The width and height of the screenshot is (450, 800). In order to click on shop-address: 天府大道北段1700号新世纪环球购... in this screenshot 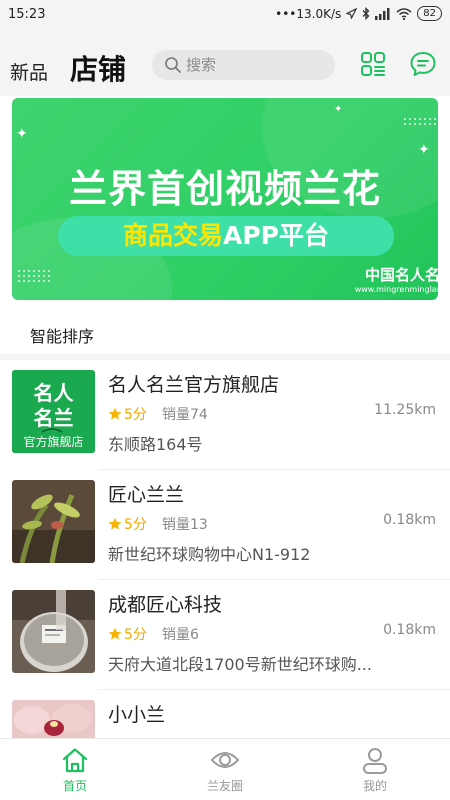, I will do `click(240, 664)`.